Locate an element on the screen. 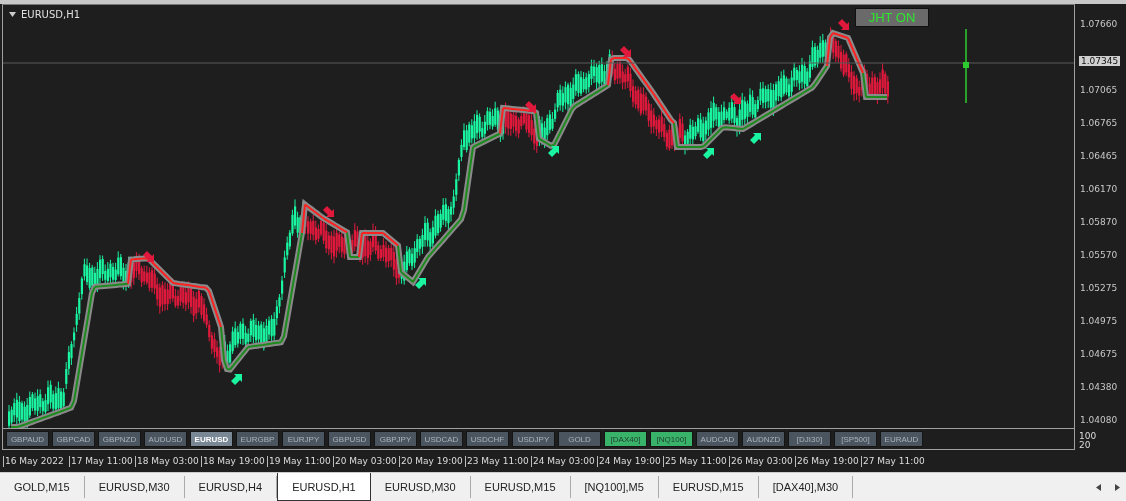  symbol-button: [DAX40] is located at coordinates (625, 439).